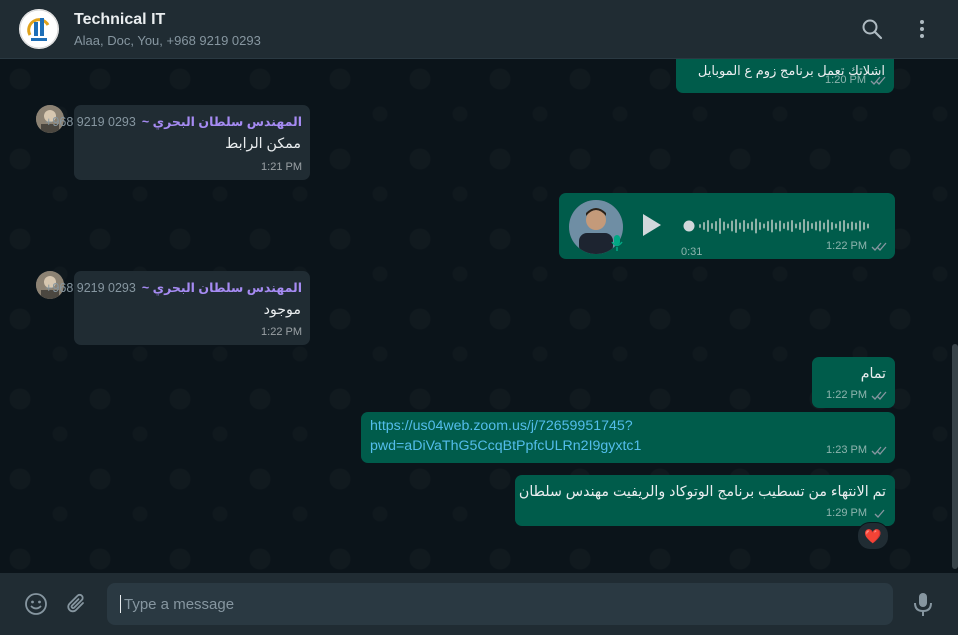 The image size is (958, 635). What do you see at coordinates (873, 374) in the screenshot?
I see `message-text: تمام` at bounding box center [873, 374].